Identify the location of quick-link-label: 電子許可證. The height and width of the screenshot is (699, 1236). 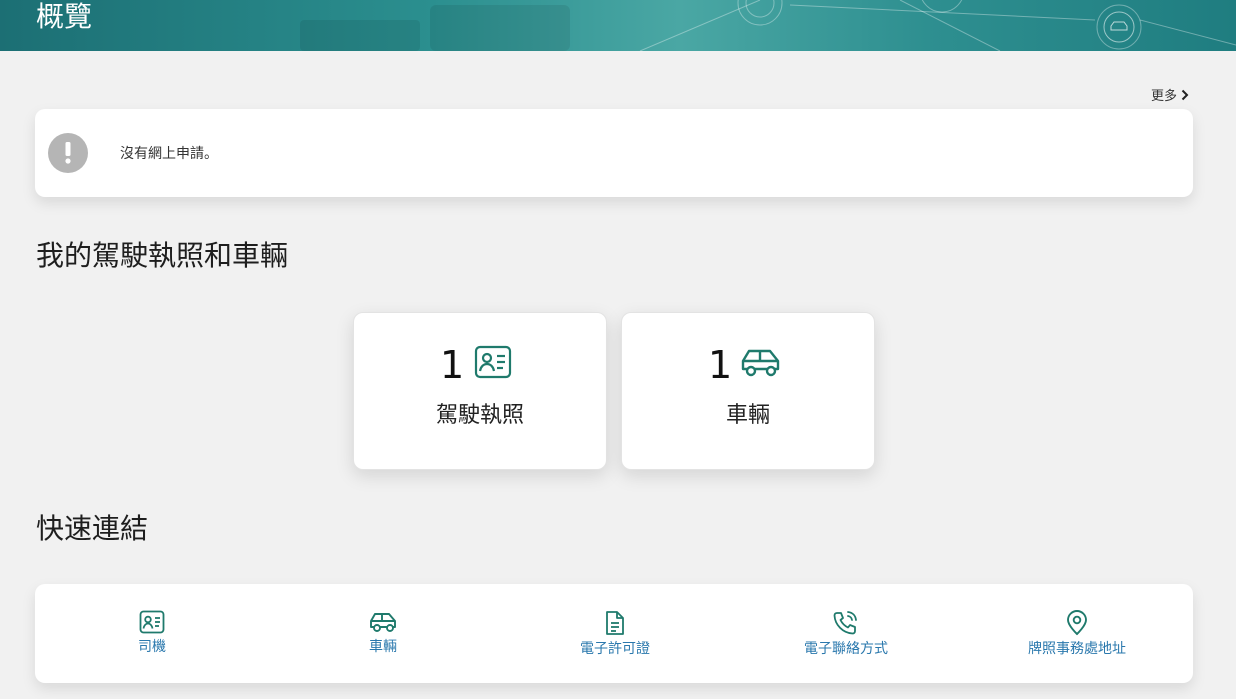
(615, 649).